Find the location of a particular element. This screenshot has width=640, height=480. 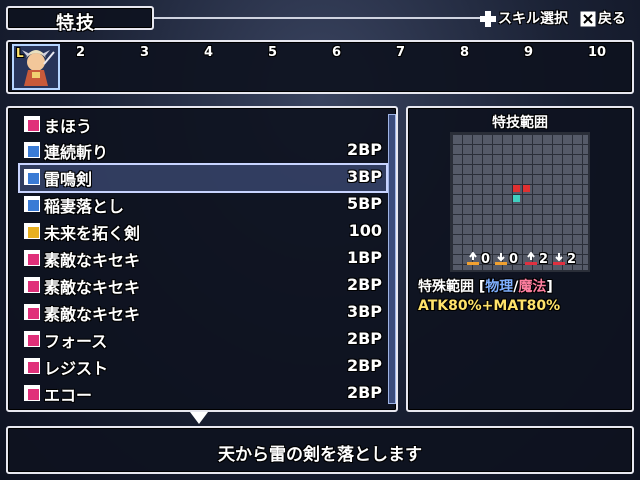

skill-row: レジスト 2BP is located at coordinates (203, 367).